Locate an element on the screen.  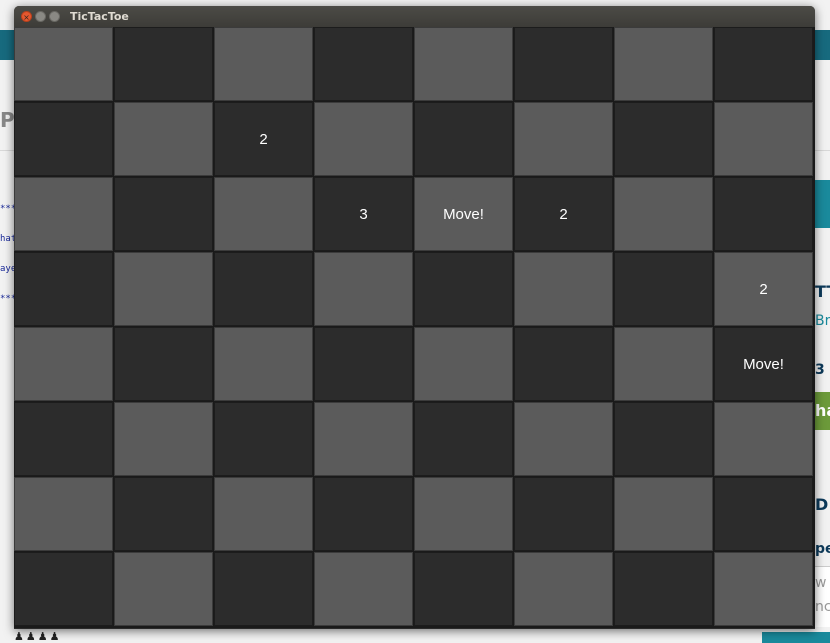
background-heading-d: D is located at coordinates (822, 504).